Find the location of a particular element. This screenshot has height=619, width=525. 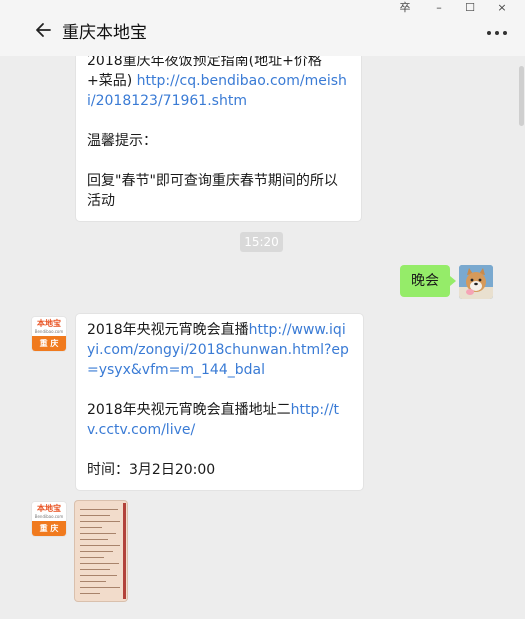

dog-avatar-icon is located at coordinates (476, 282).